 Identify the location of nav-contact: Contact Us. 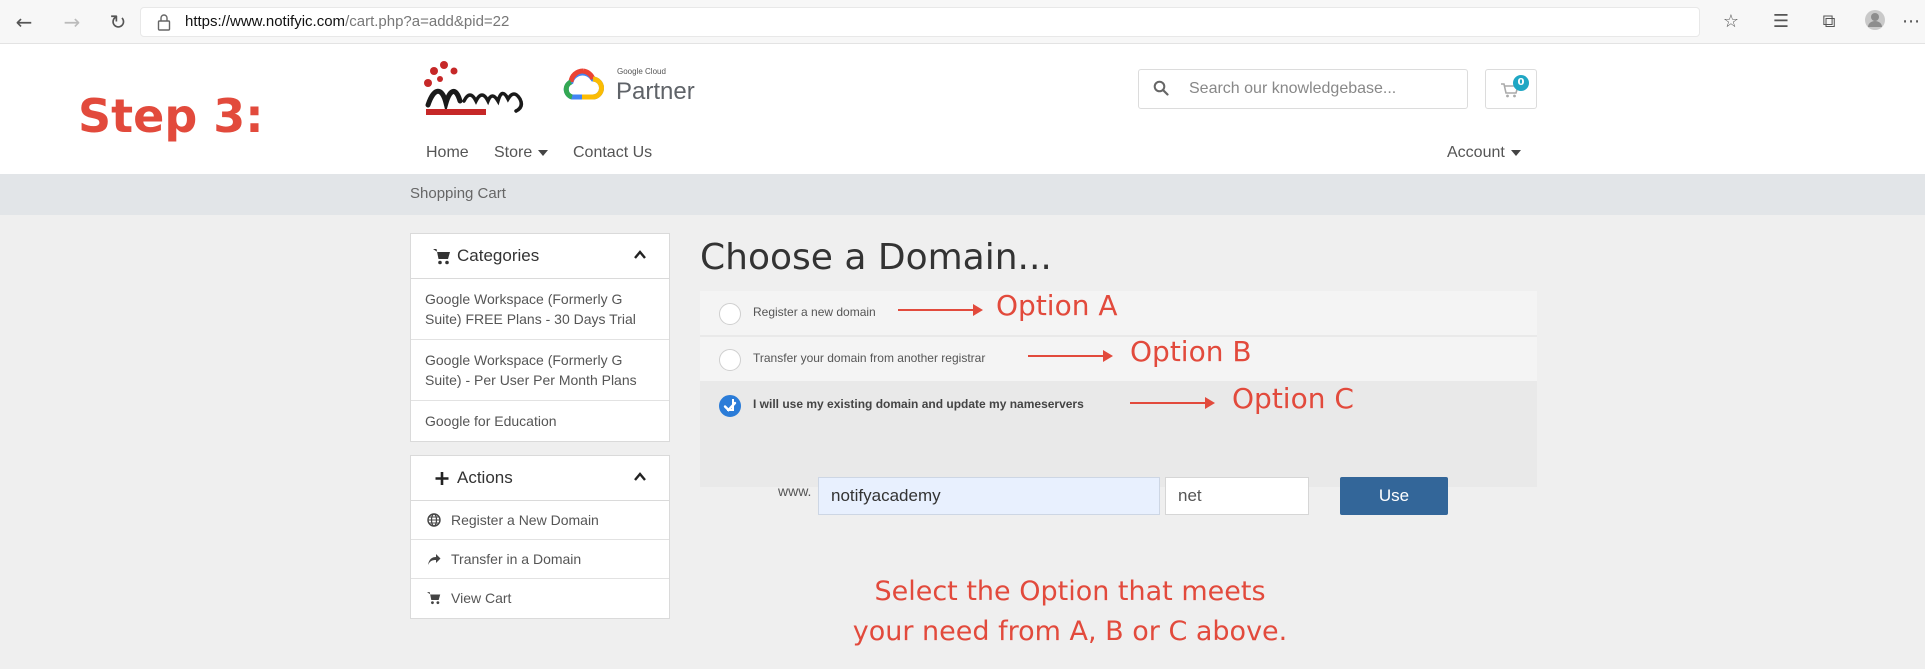
(612, 153).